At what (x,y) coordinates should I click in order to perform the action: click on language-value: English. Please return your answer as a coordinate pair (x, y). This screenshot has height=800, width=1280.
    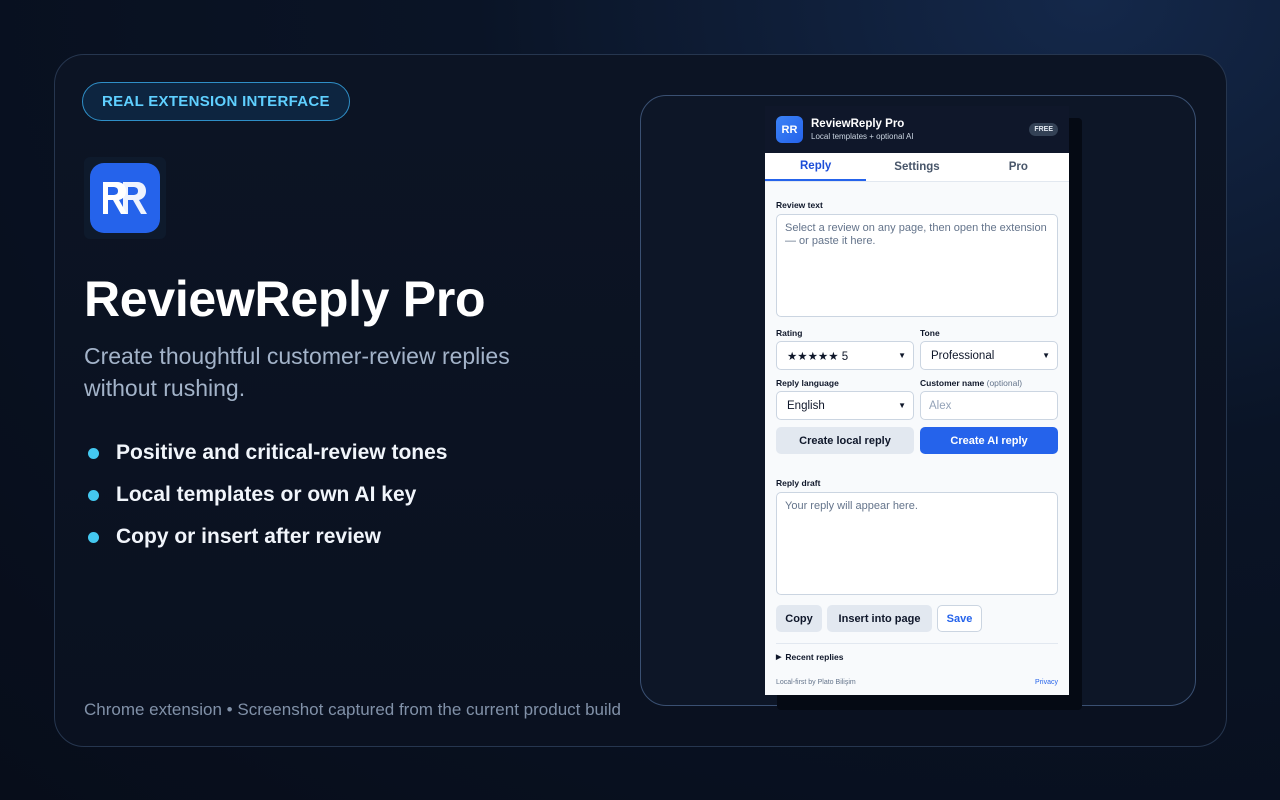
    Looking at the image, I should click on (806, 405).